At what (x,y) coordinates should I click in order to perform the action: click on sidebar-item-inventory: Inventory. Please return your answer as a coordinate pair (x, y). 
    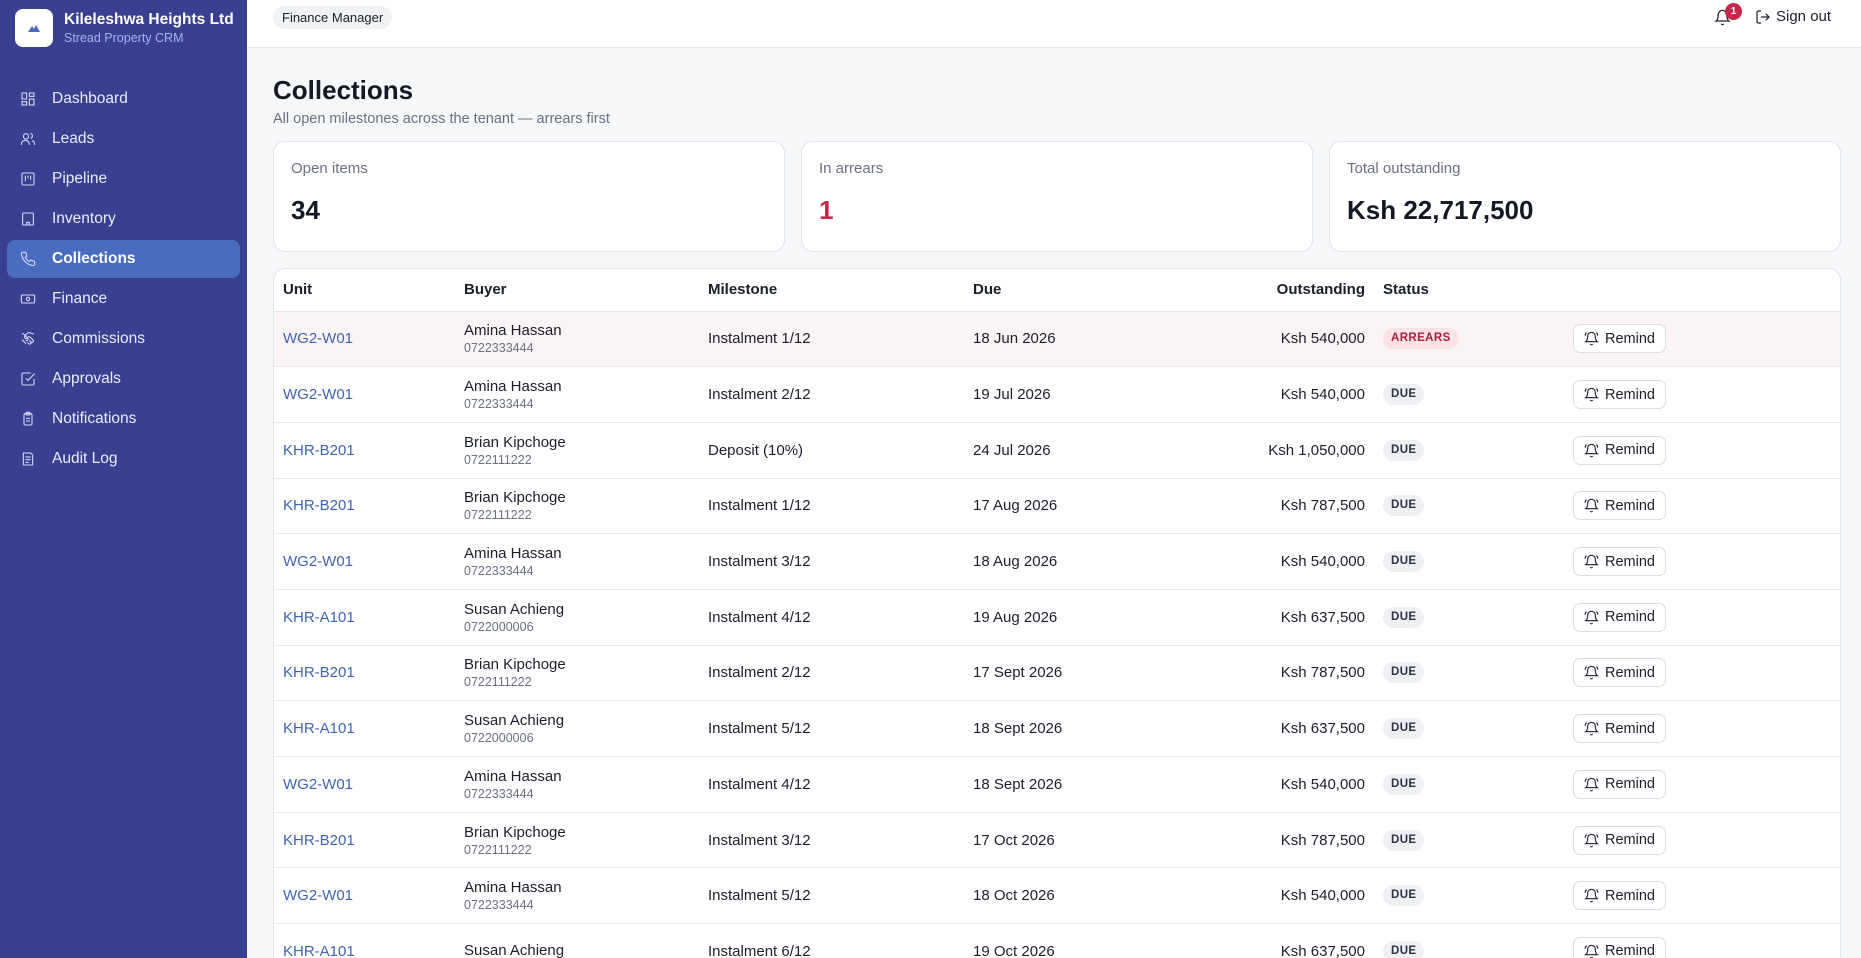
    Looking at the image, I should click on (123, 219).